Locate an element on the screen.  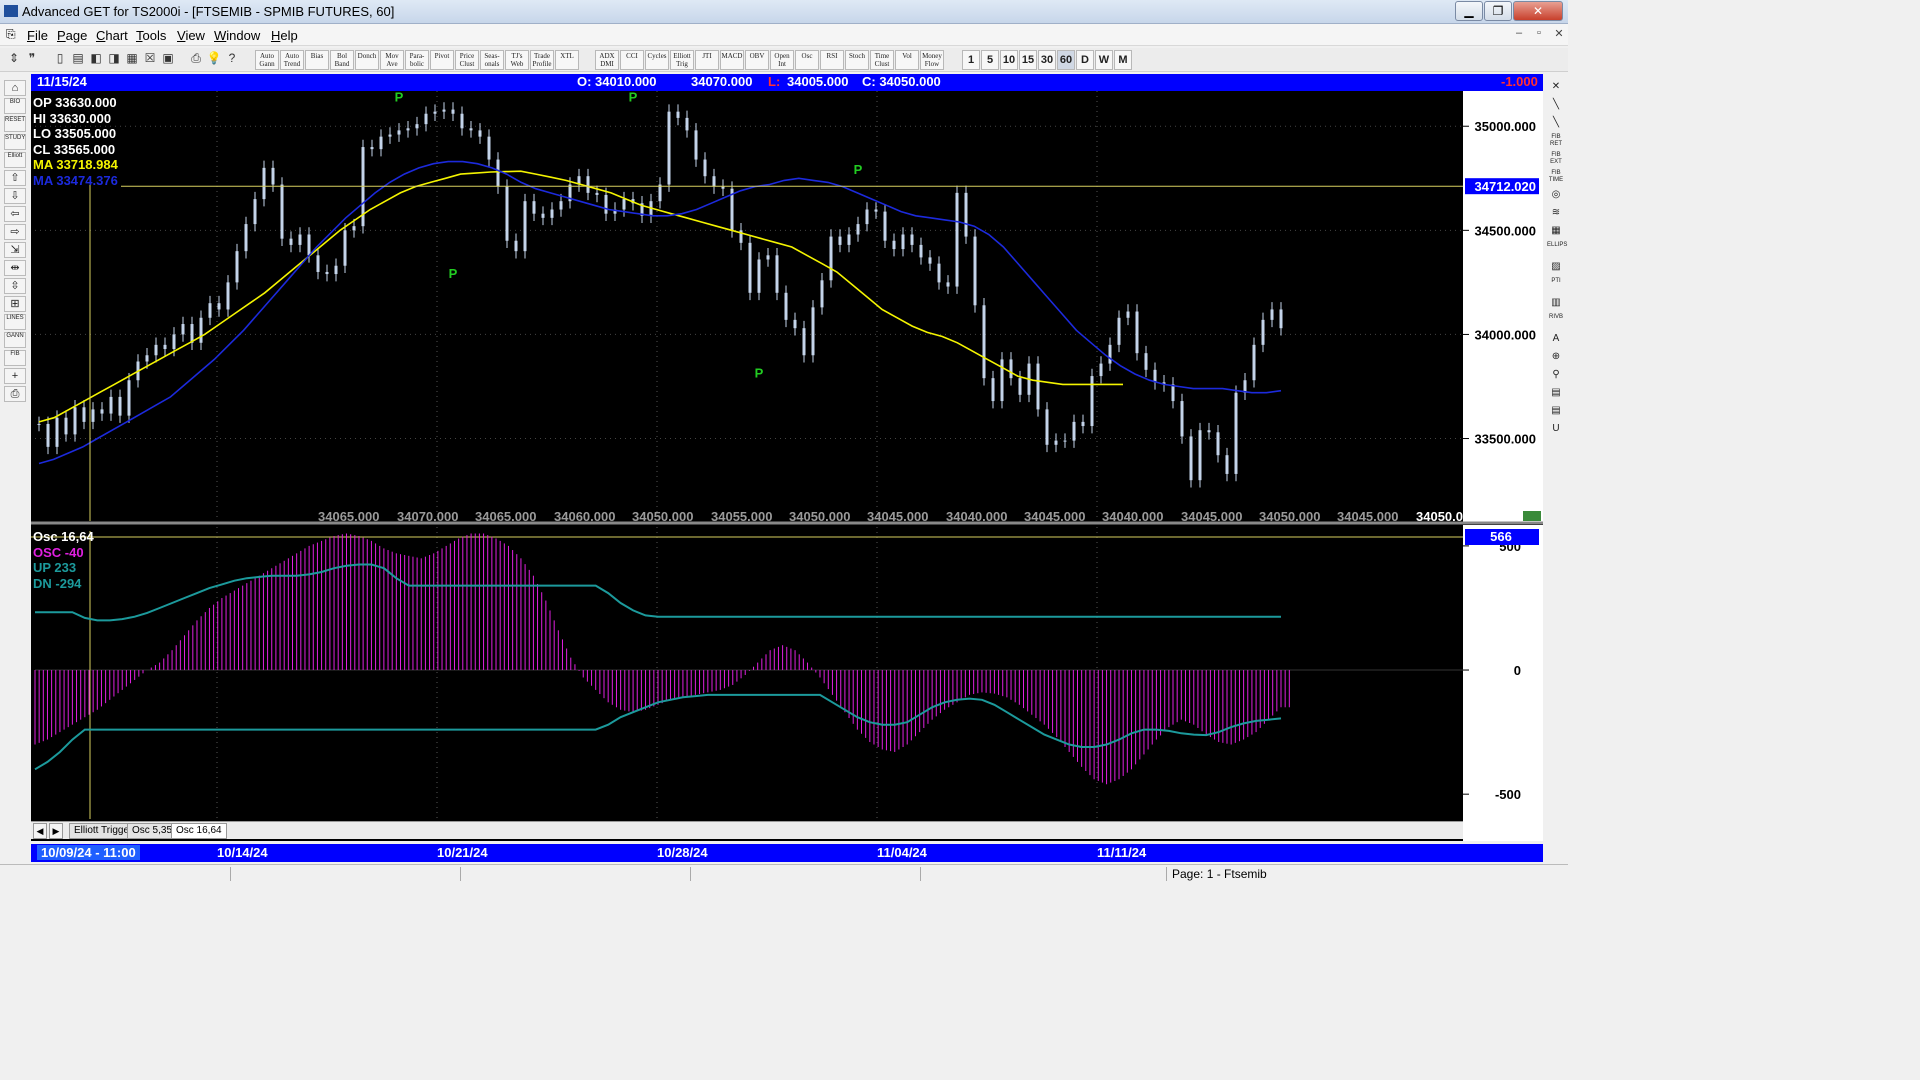
interval-button-30: 30 is located at coordinates (1047, 60).